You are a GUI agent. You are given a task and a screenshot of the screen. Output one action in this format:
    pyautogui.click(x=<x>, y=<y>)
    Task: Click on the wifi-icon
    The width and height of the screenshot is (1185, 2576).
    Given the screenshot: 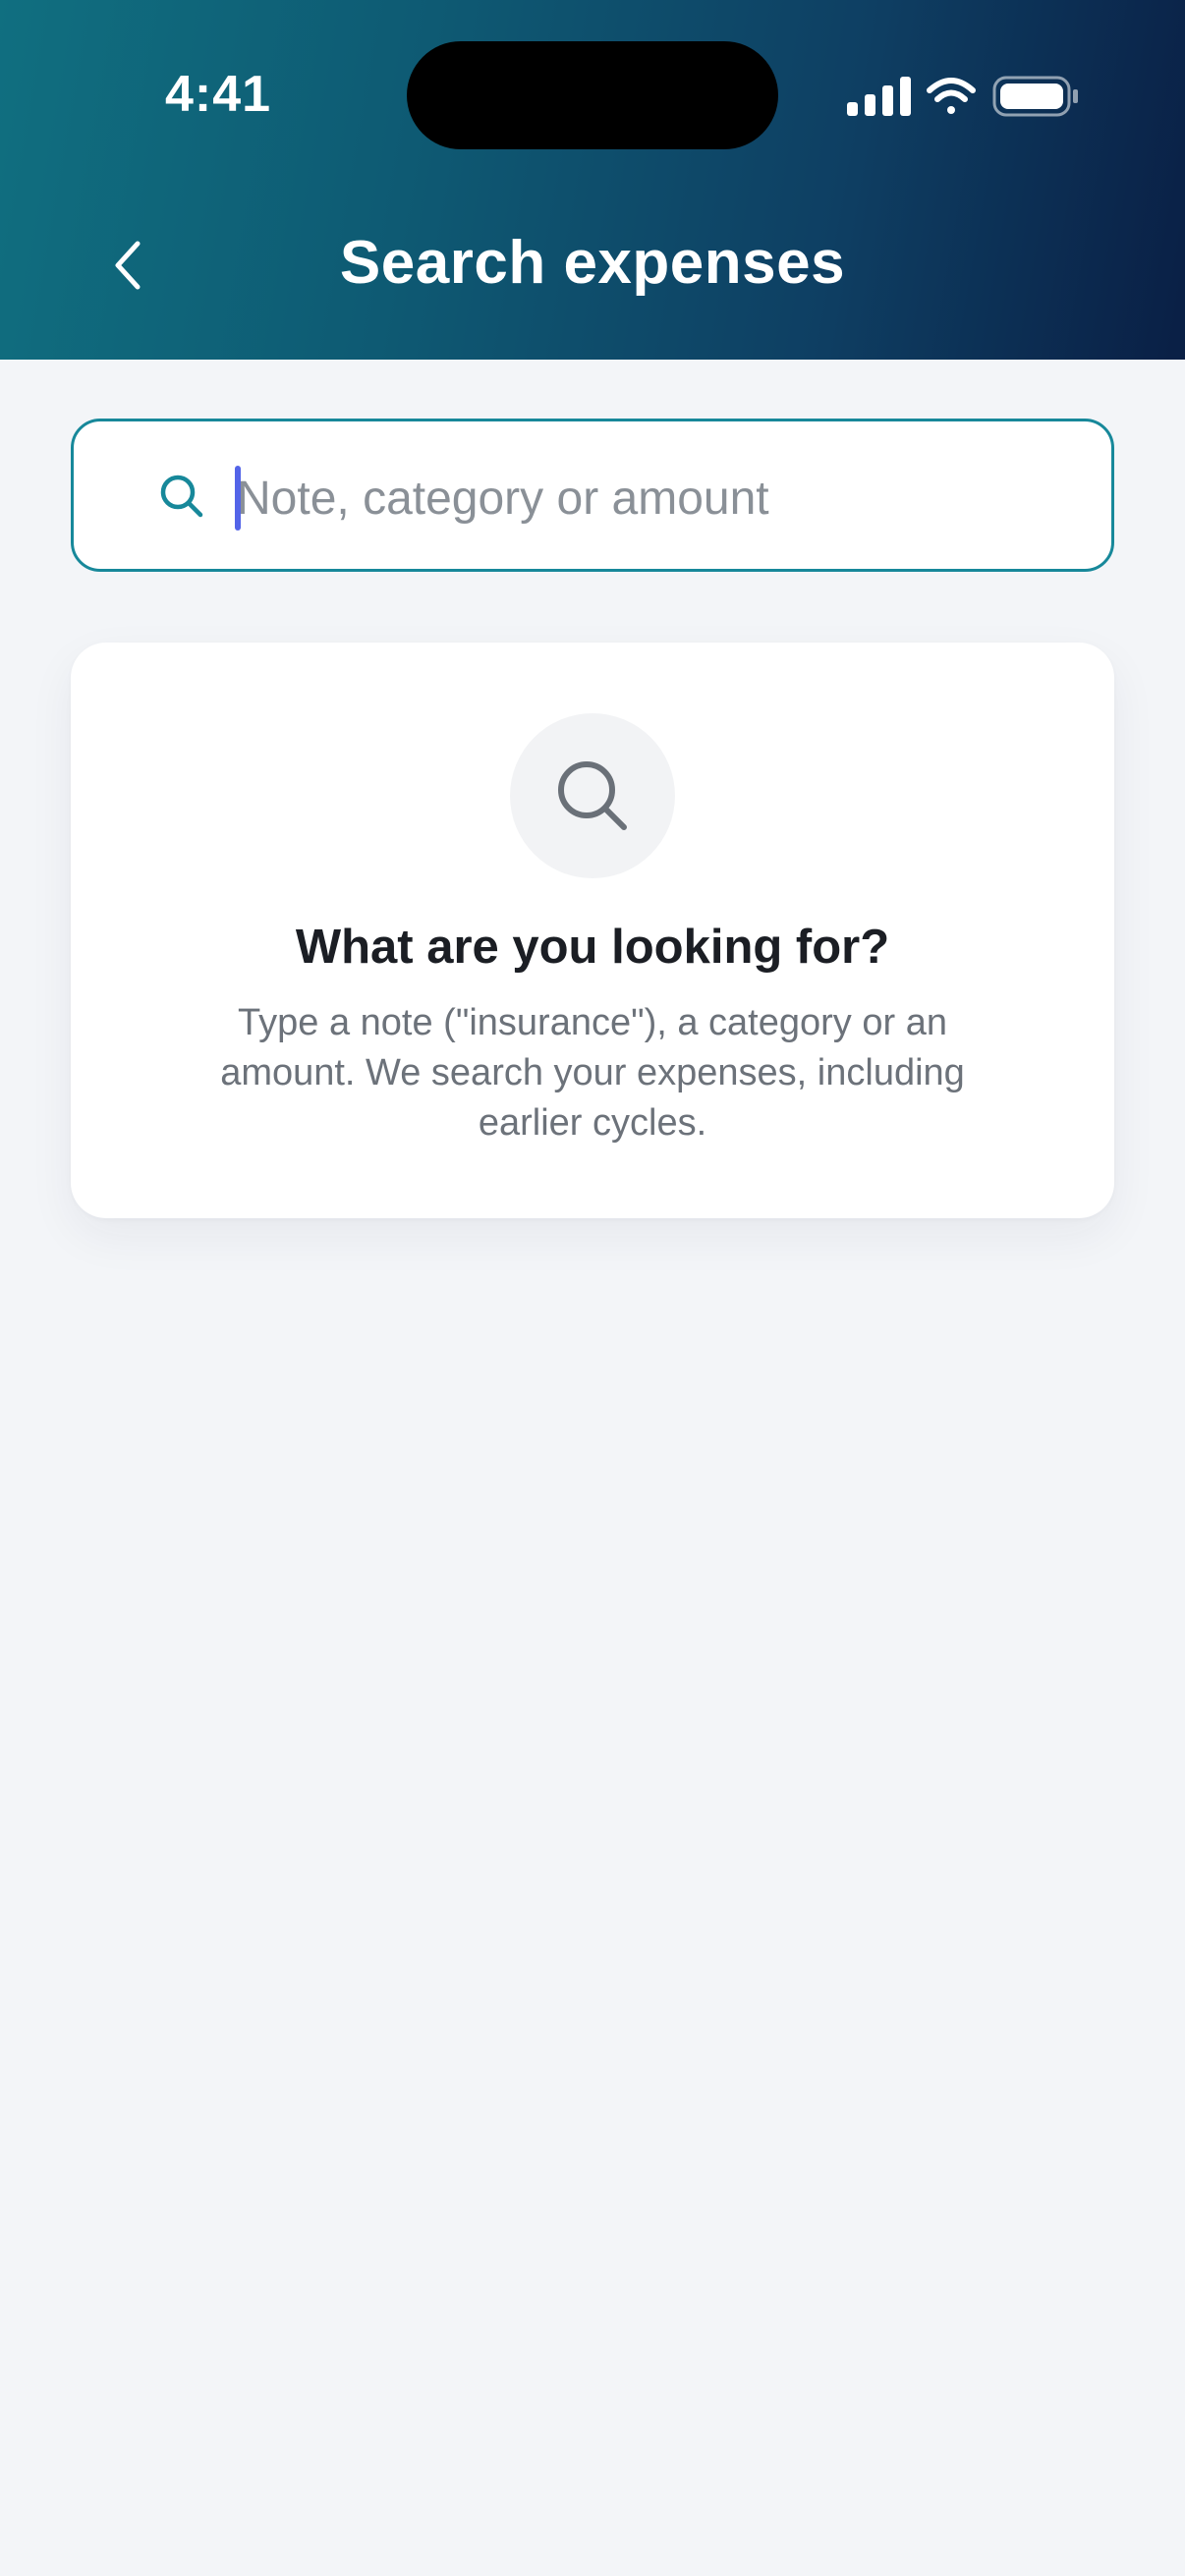 What is the action you would take?
    pyautogui.click(x=952, y=96)
    